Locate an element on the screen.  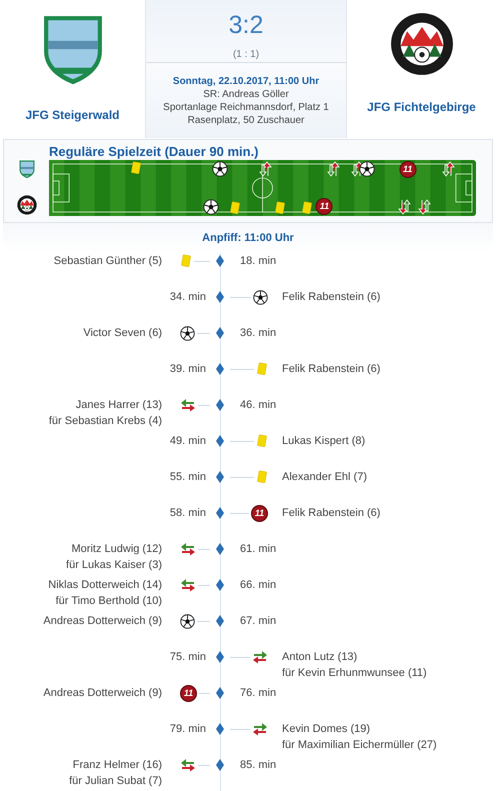
event-minute: 18. min is located at coordinates (257, 261).